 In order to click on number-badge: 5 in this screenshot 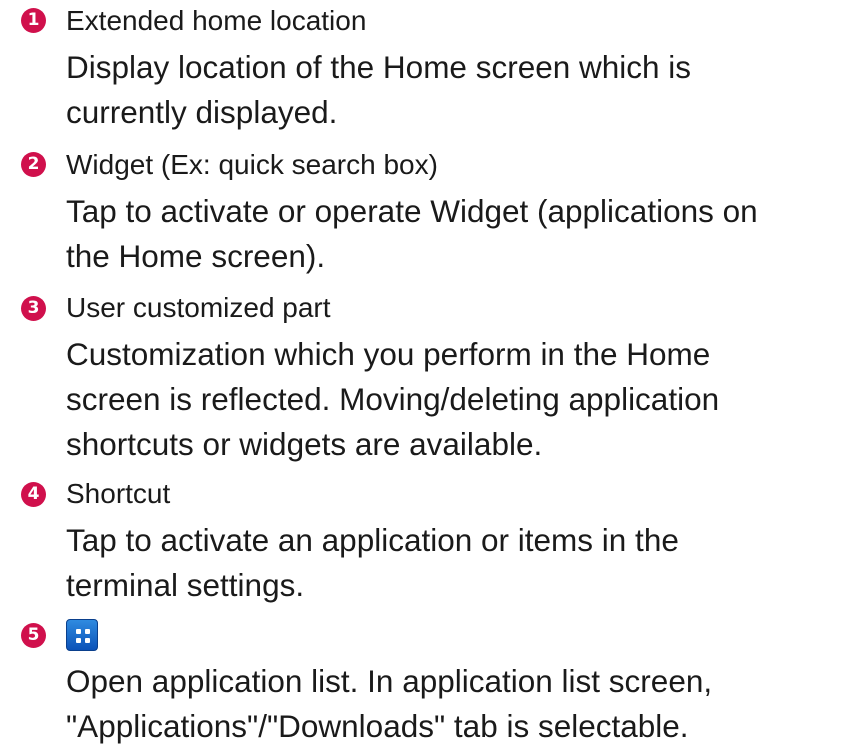, I will do `click(33, 635)`.